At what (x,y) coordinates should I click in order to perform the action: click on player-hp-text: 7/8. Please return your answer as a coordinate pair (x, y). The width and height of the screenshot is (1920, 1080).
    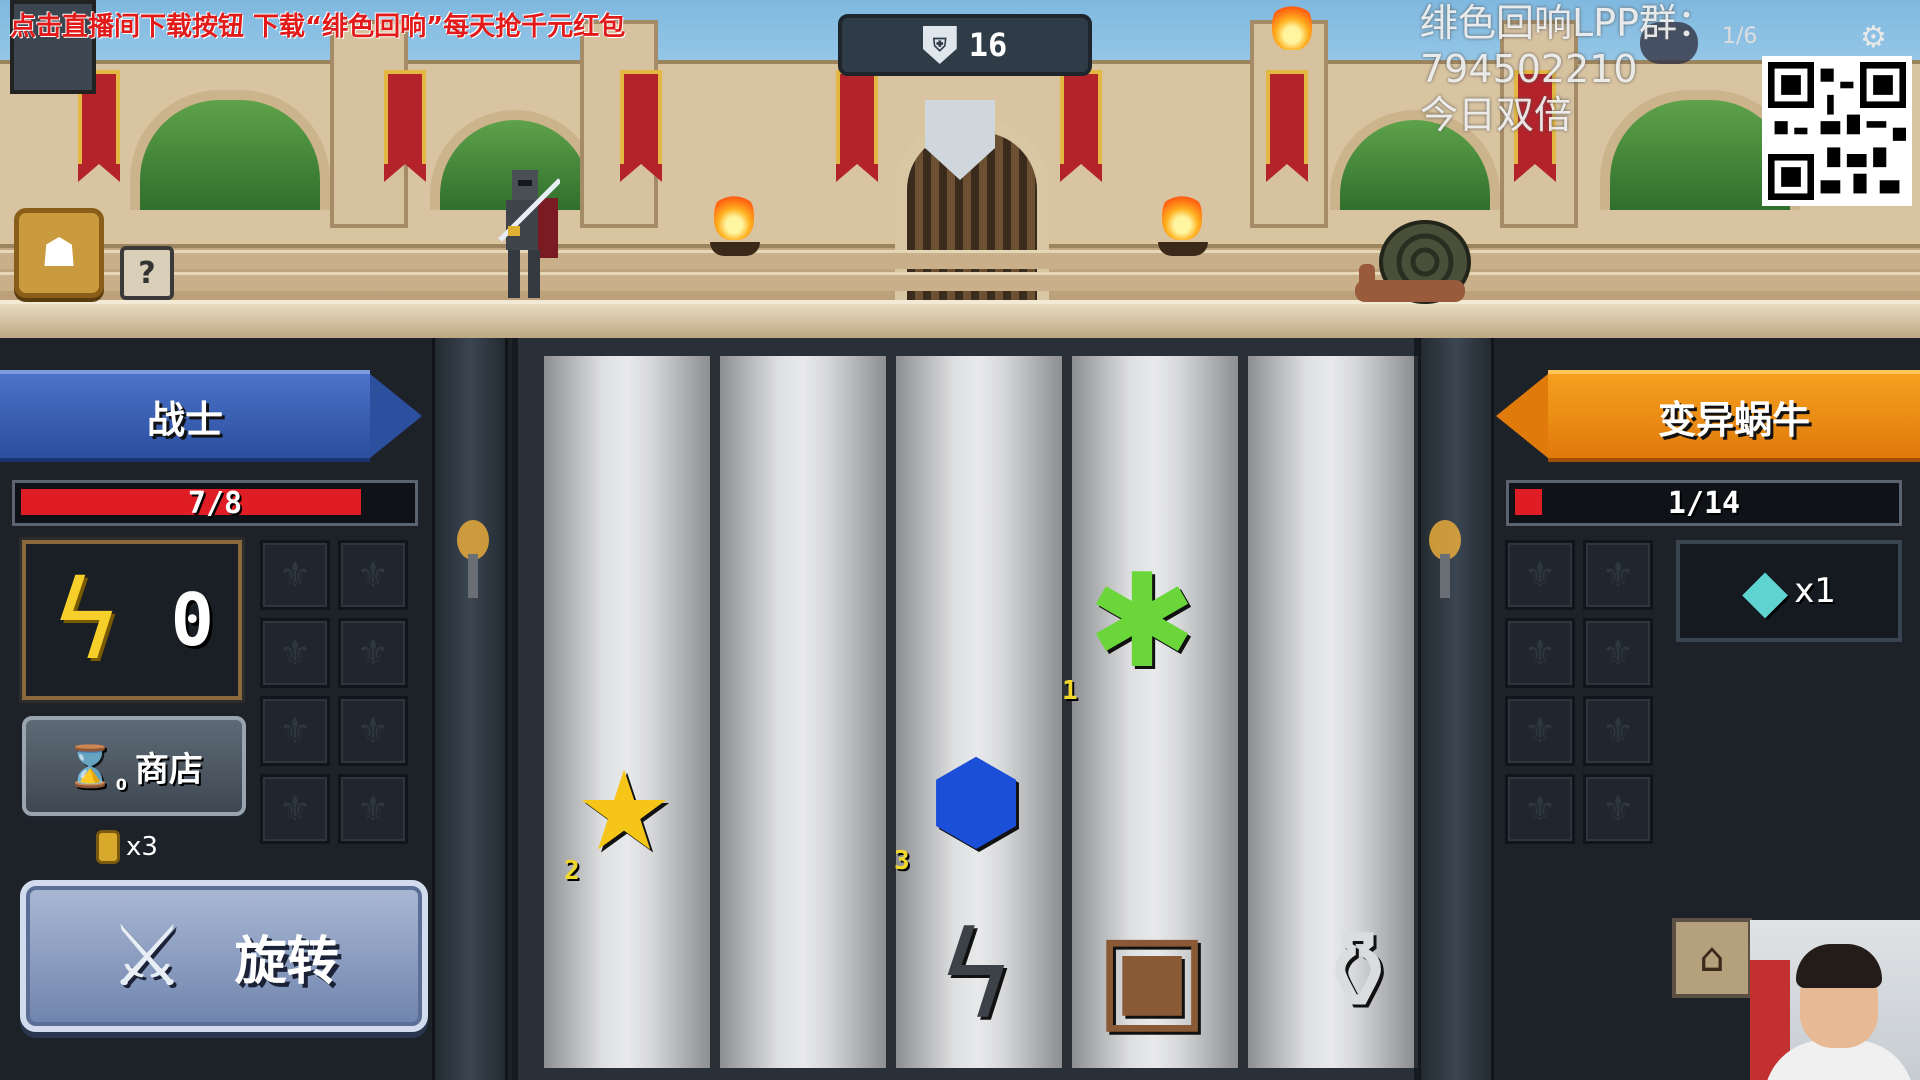
    Looking at the image, I should click on (215, 503).